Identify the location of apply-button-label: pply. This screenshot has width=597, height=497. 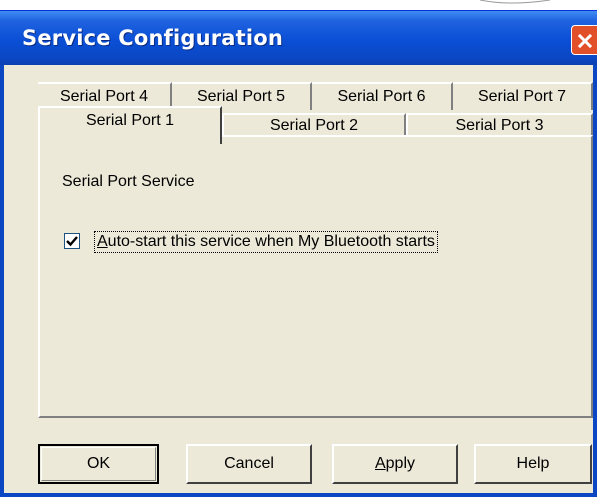
(400, 463).